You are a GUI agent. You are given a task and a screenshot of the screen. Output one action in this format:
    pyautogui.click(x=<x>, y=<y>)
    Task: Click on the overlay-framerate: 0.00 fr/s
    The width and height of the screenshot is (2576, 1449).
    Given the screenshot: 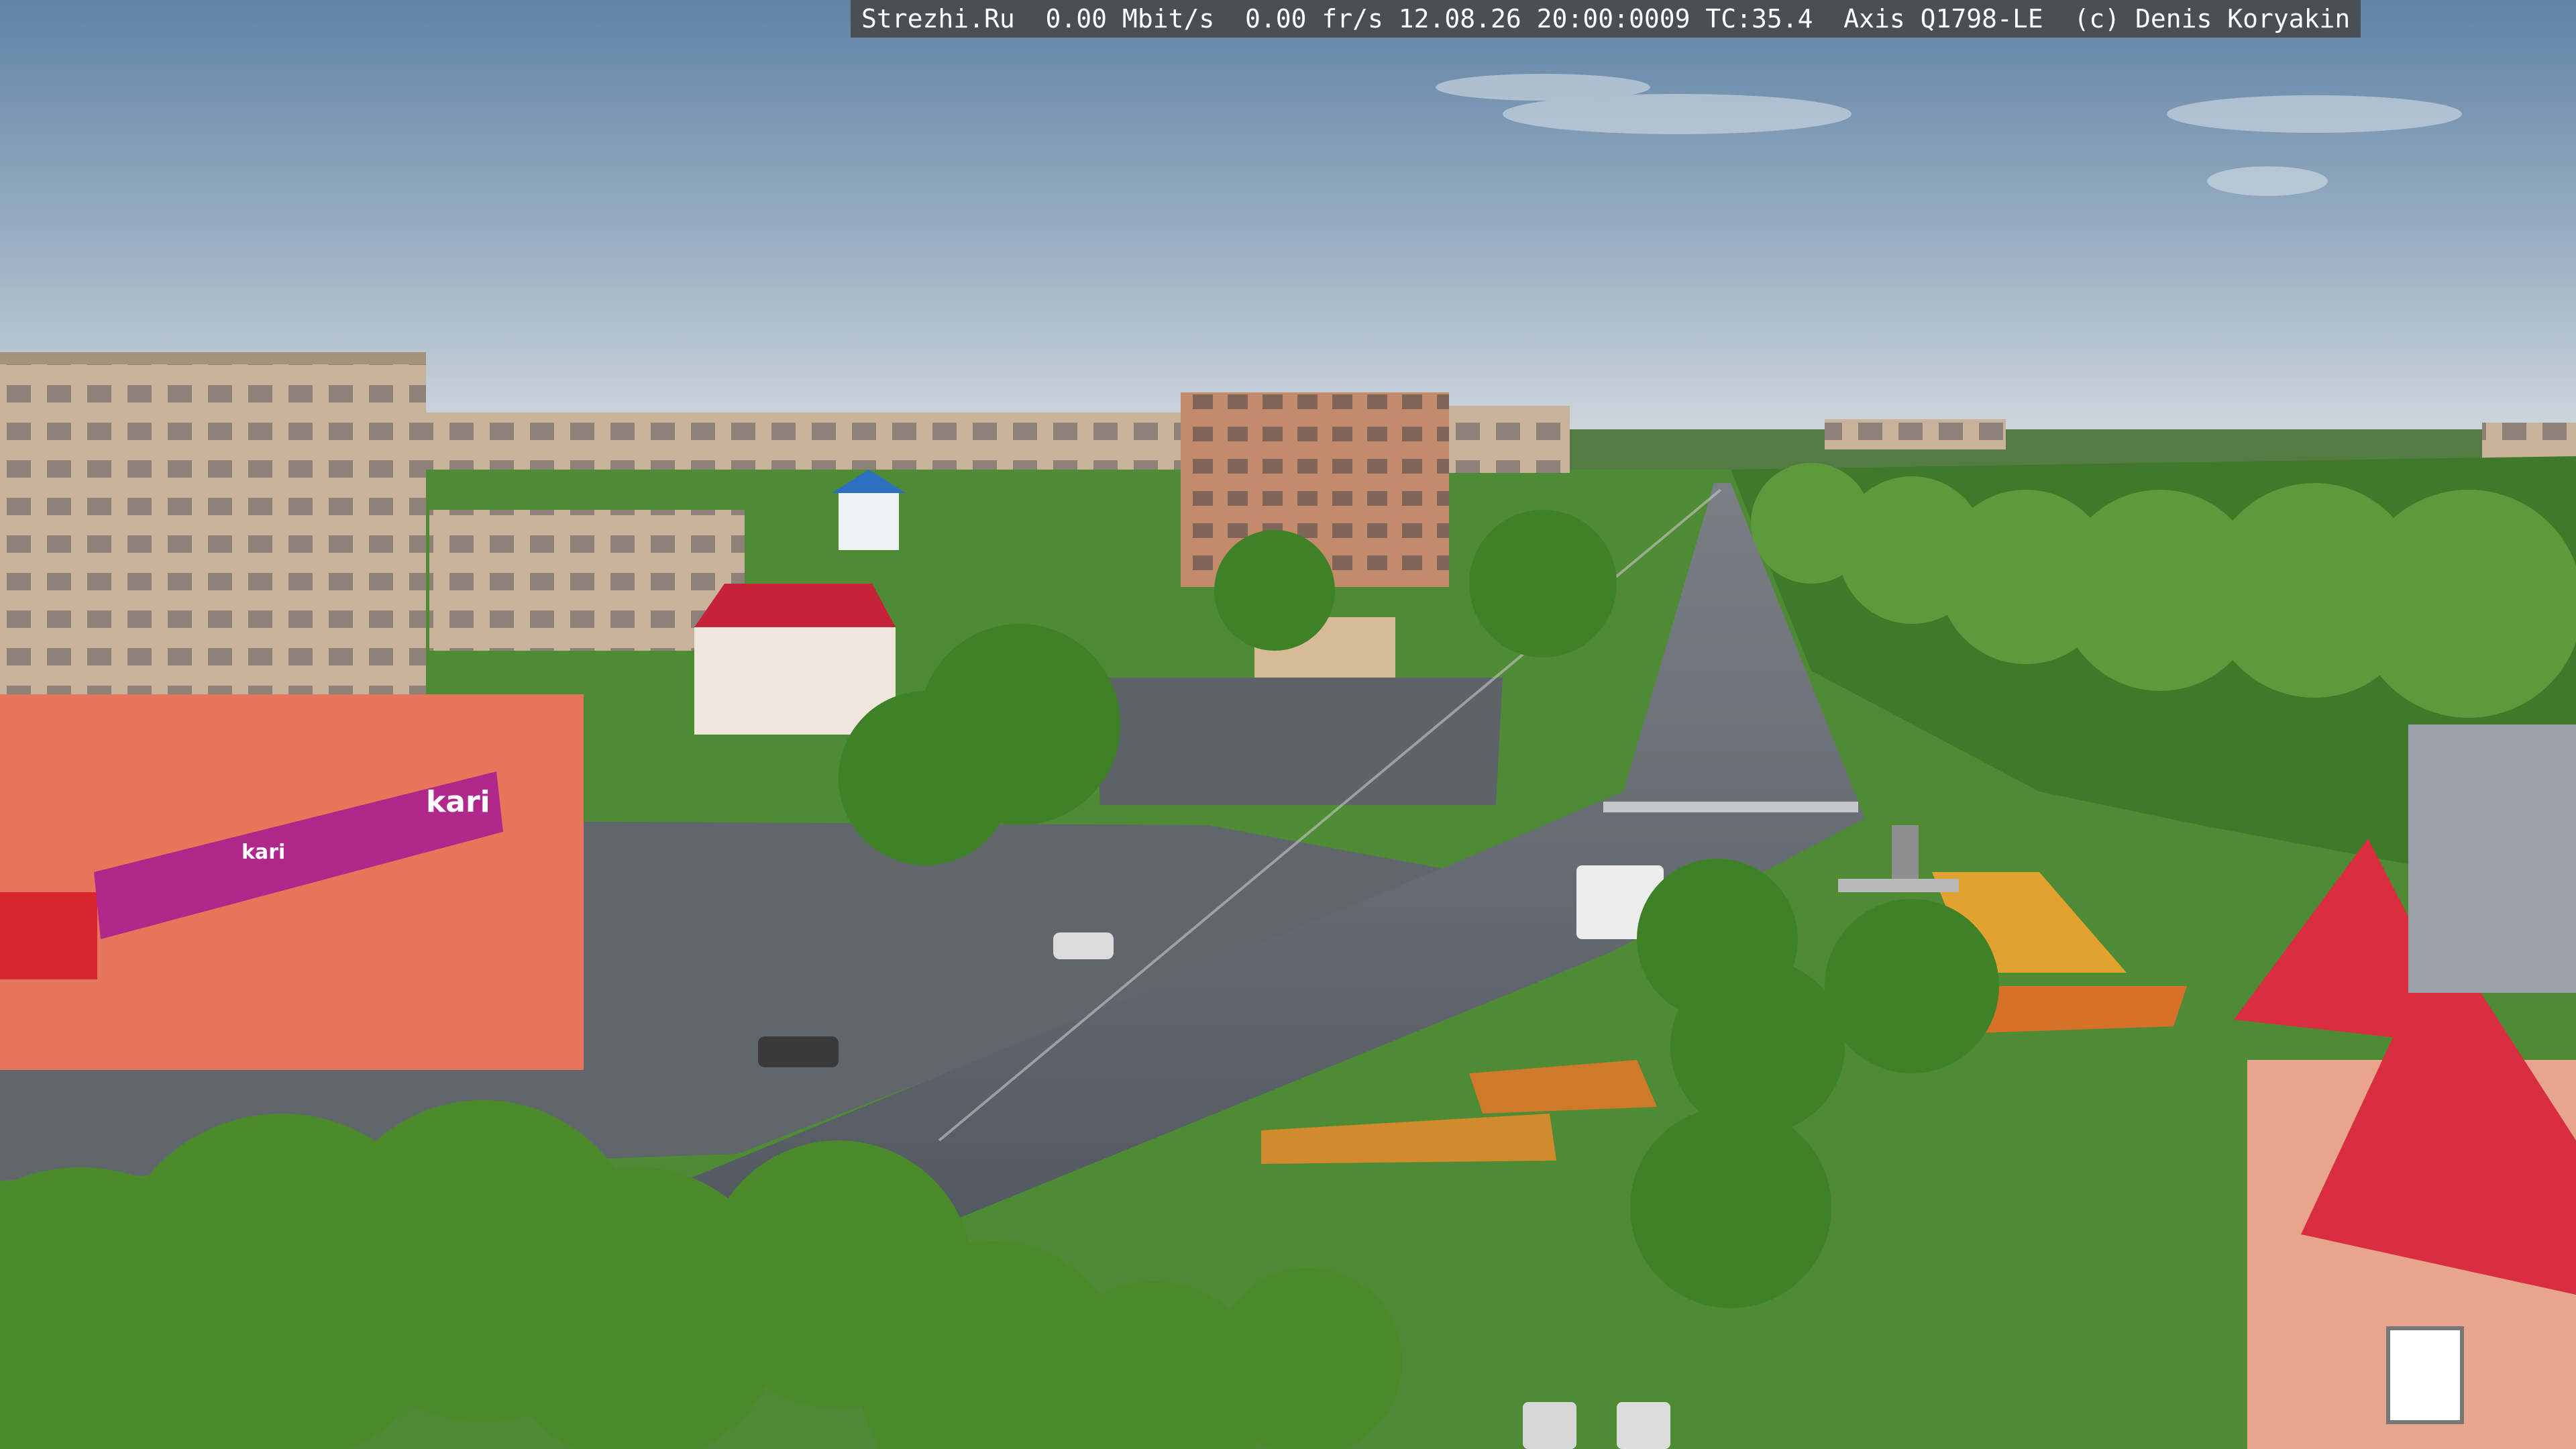 What is the action you would take?
    pyautogui.click(x=1313, y=19)
    